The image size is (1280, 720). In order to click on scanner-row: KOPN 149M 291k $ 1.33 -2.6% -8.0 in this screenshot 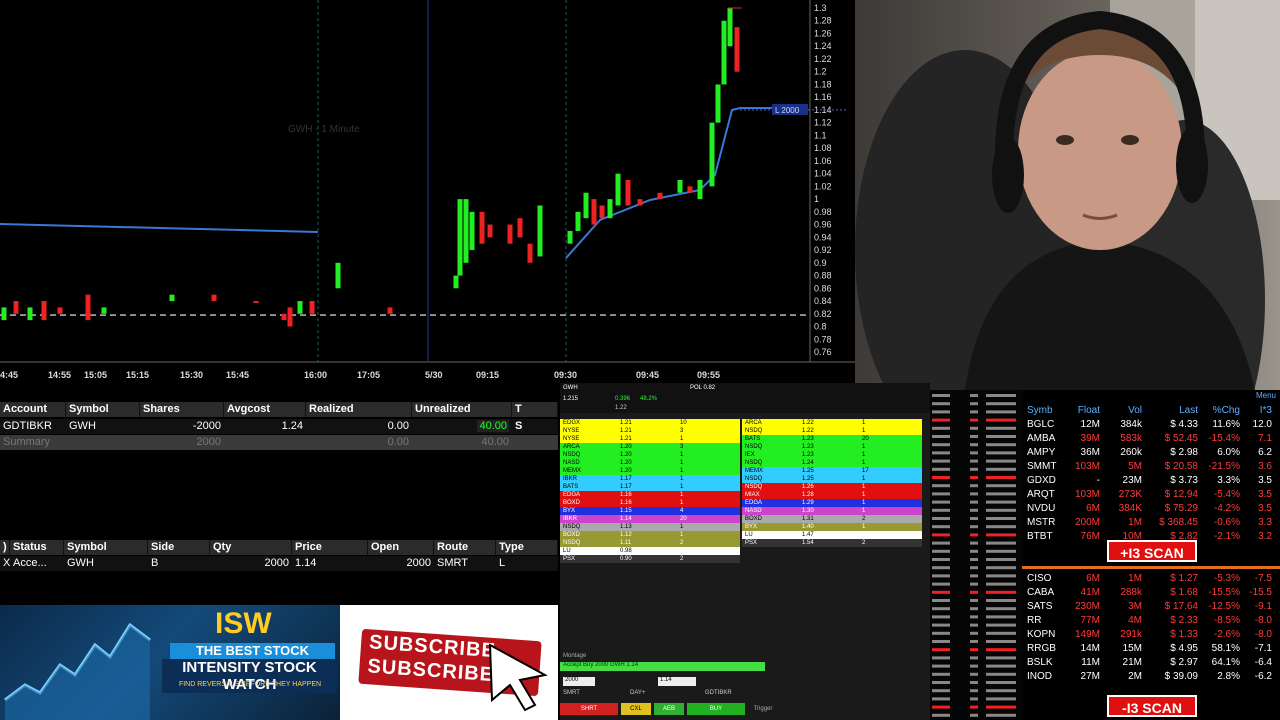, I will do `click(1151, 635)`.